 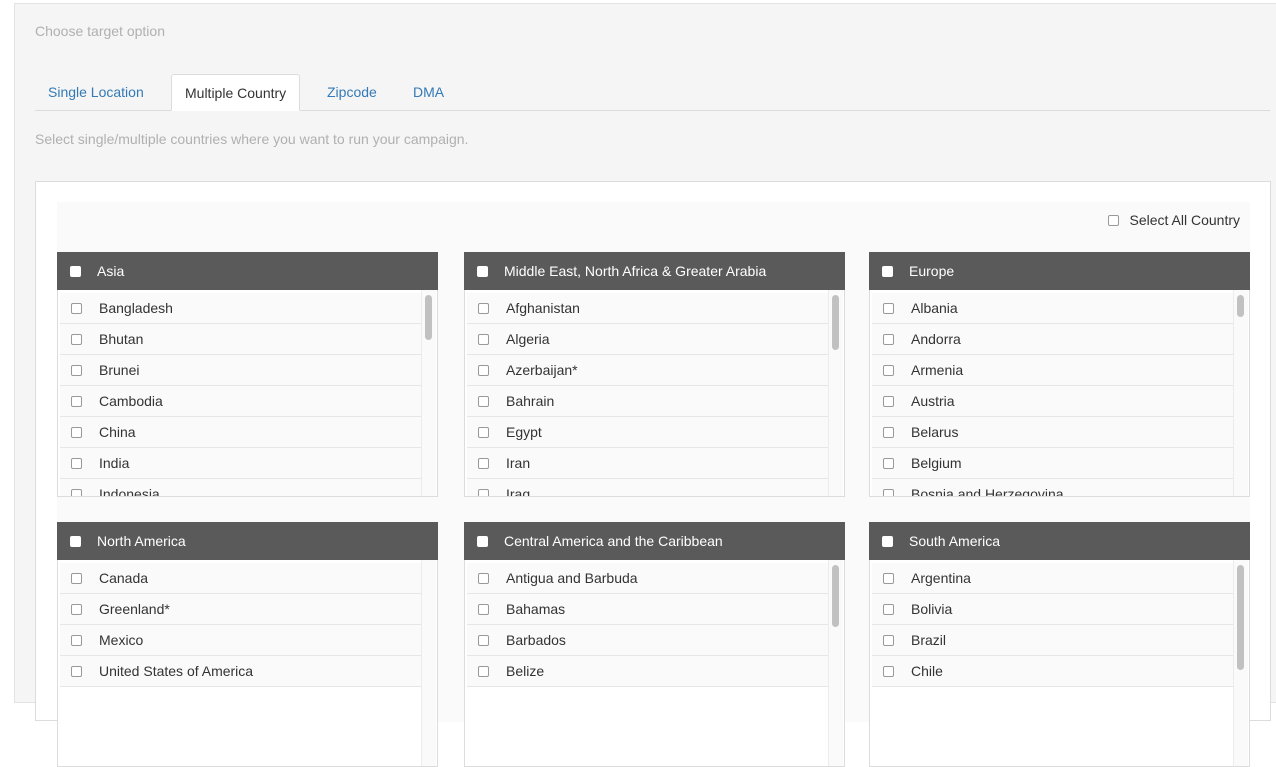 What do you see at coordinates (1173, 220) in the screenshot?
I see `select-all-country: Select All Country` at bounding box center [1173, 220].